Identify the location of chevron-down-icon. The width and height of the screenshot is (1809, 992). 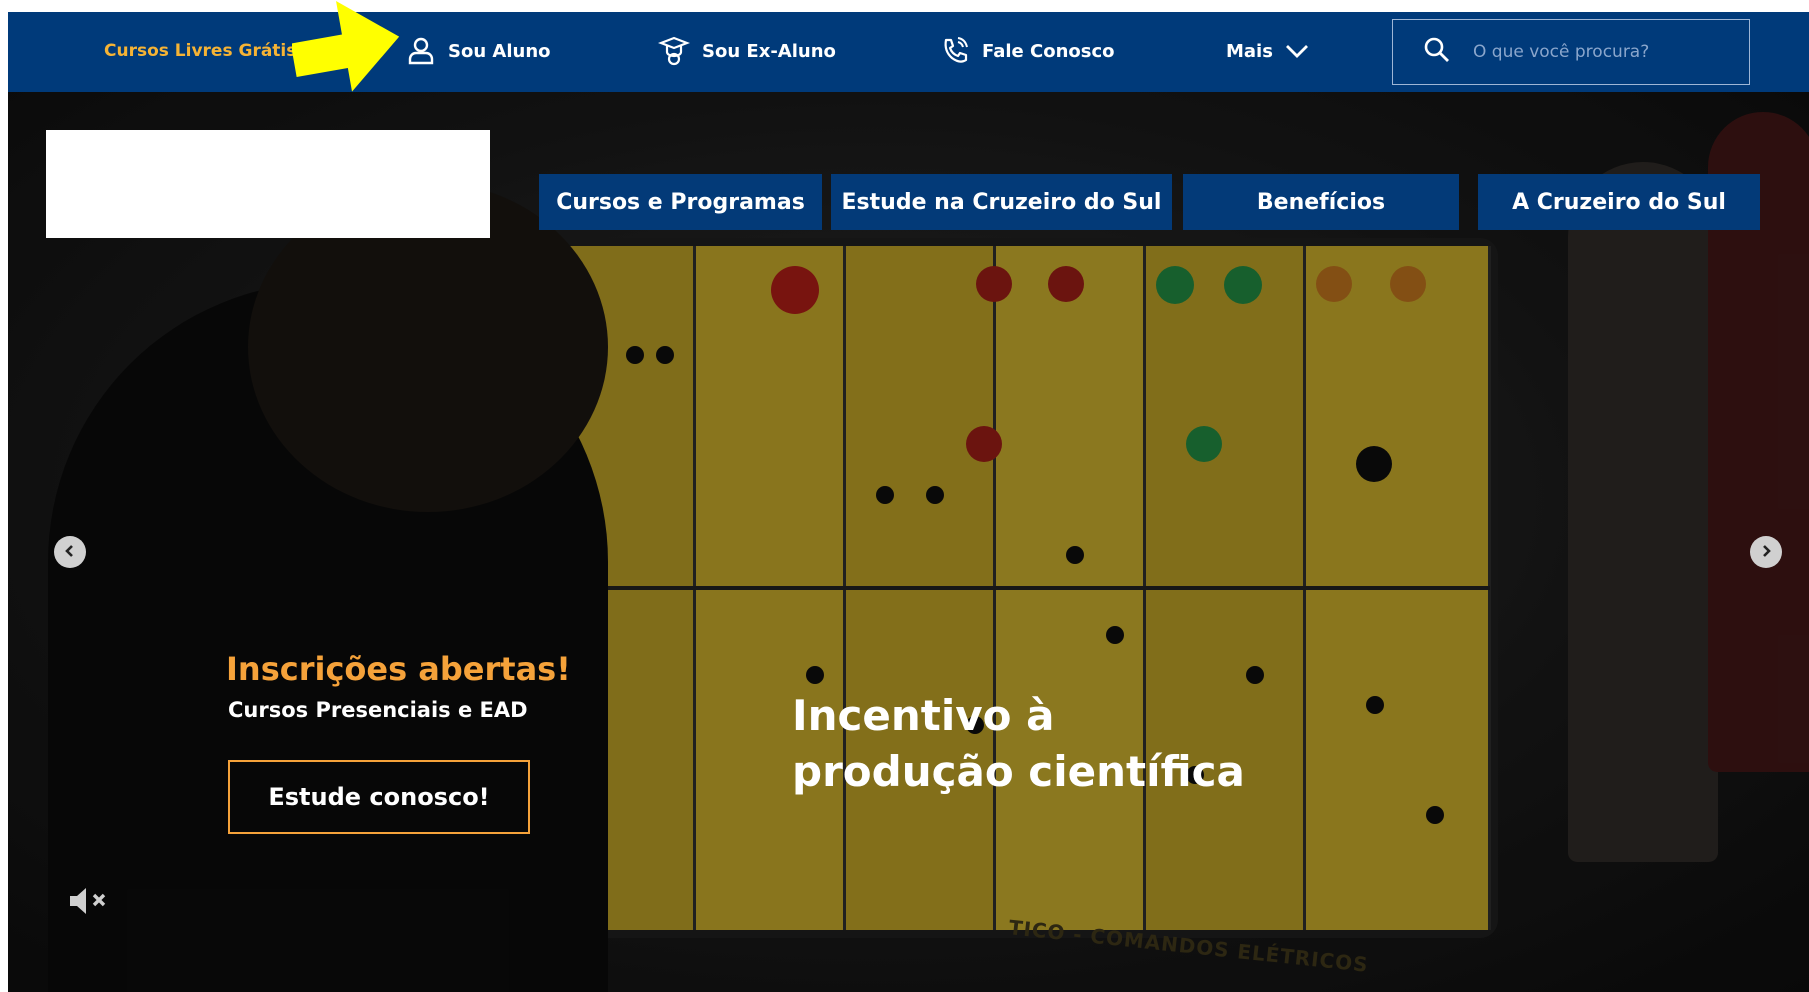
(1297, 51).